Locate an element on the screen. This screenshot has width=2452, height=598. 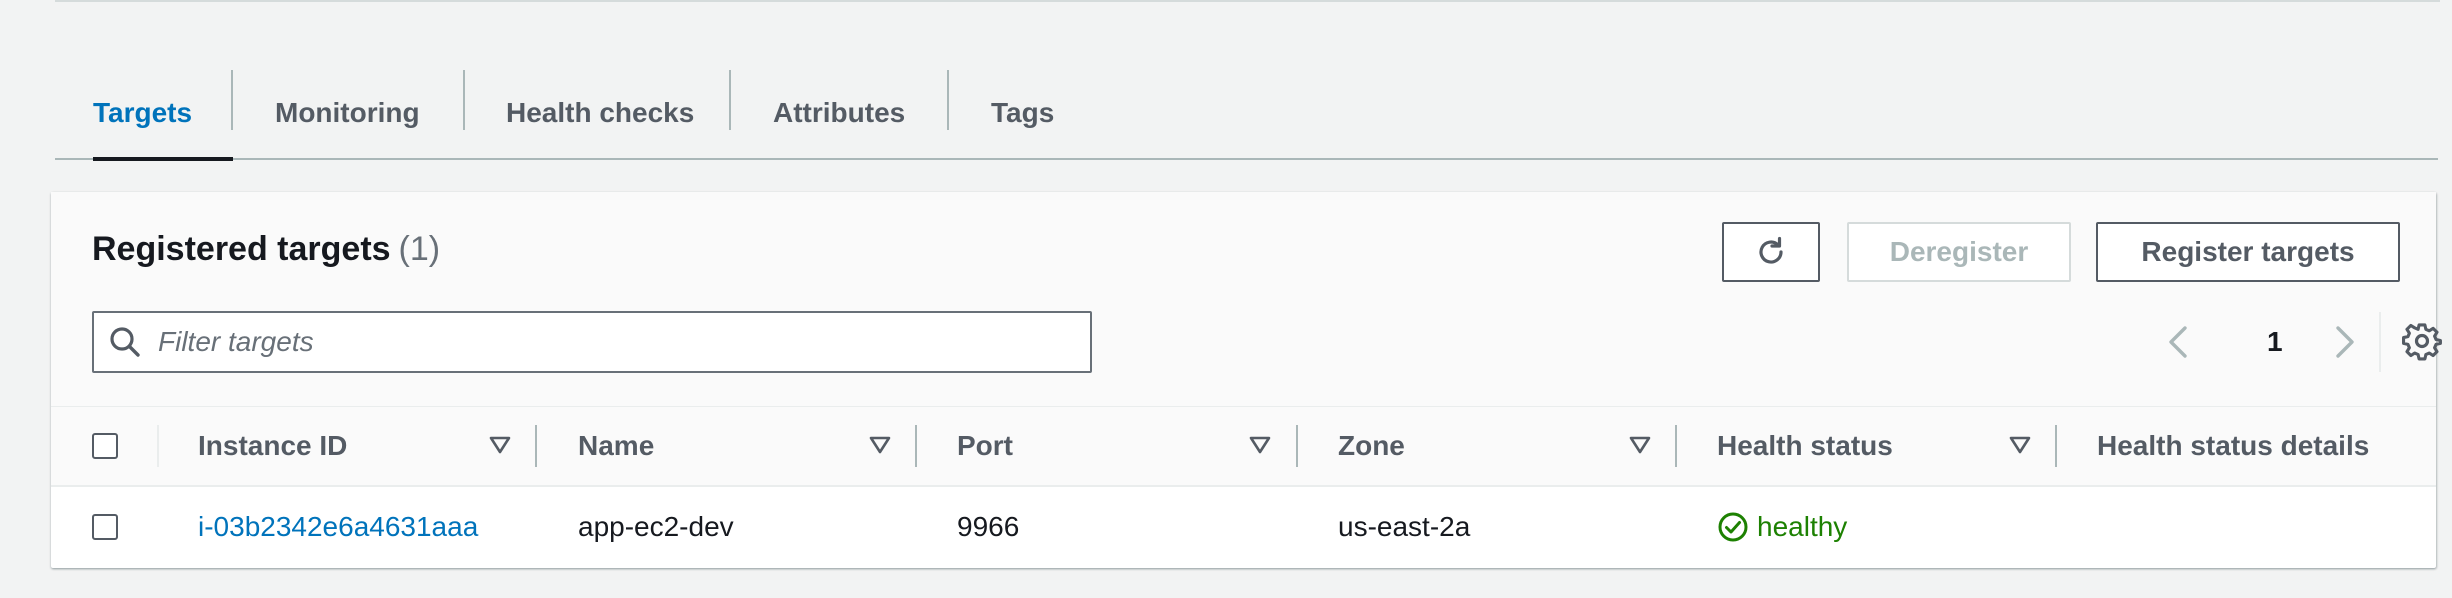
gear-icon is located at coordinates (2422, 341).